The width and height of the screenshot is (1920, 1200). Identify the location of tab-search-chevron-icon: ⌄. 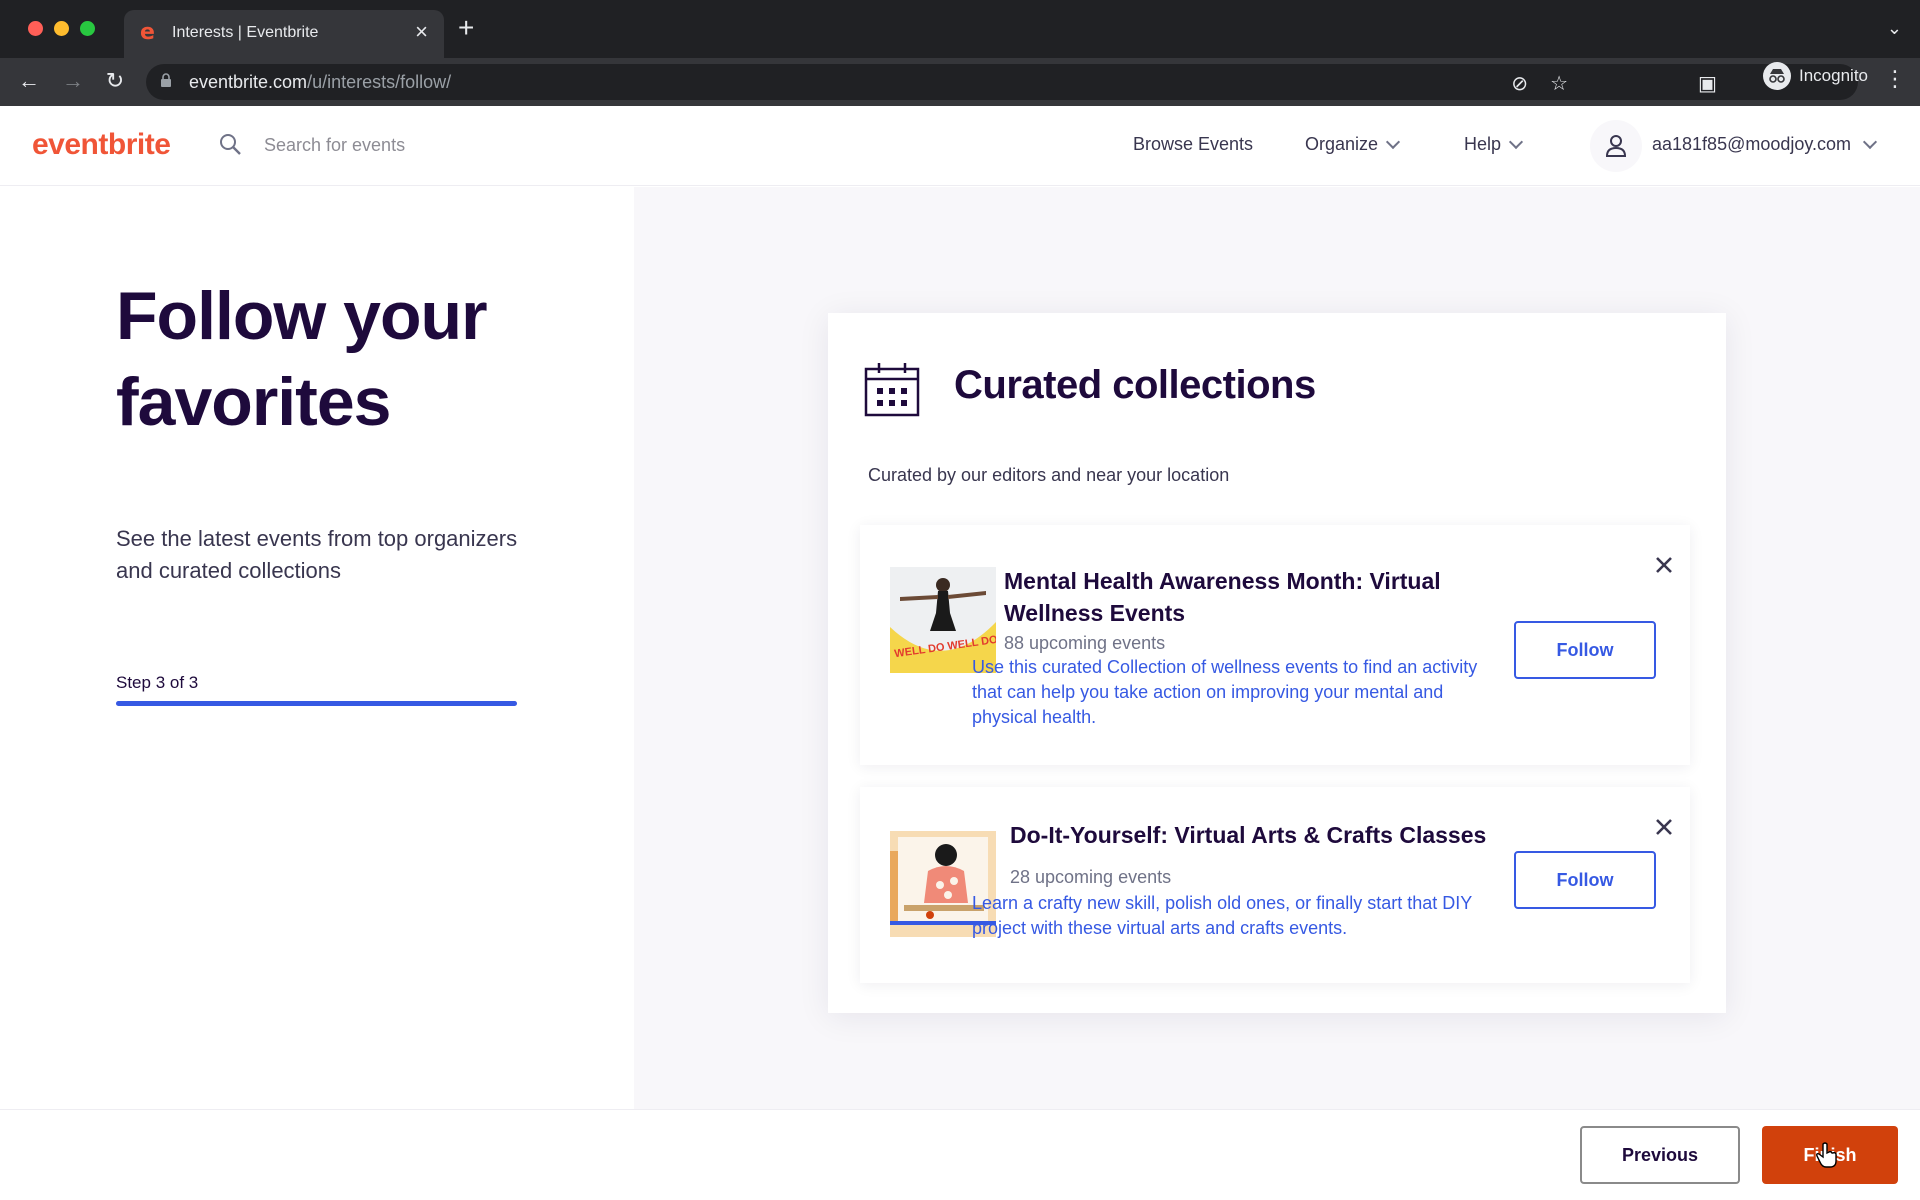
(1894, 28).